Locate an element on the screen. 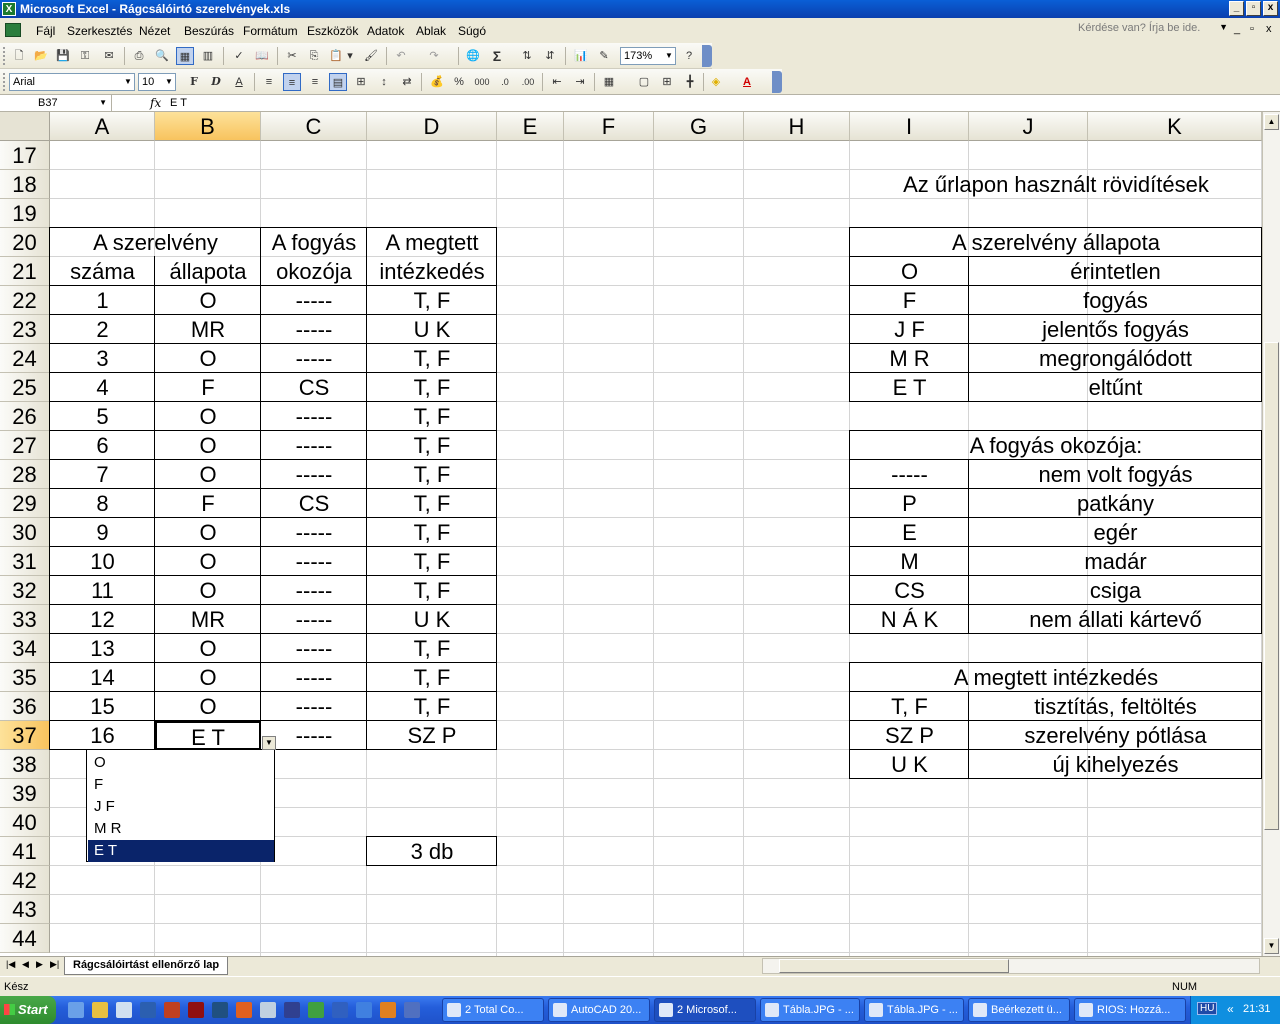 Image resolution: width=1280 pixels, height=1024 pixels. hyperlink-icon: 🌐 is located at coordinates (473, 56).